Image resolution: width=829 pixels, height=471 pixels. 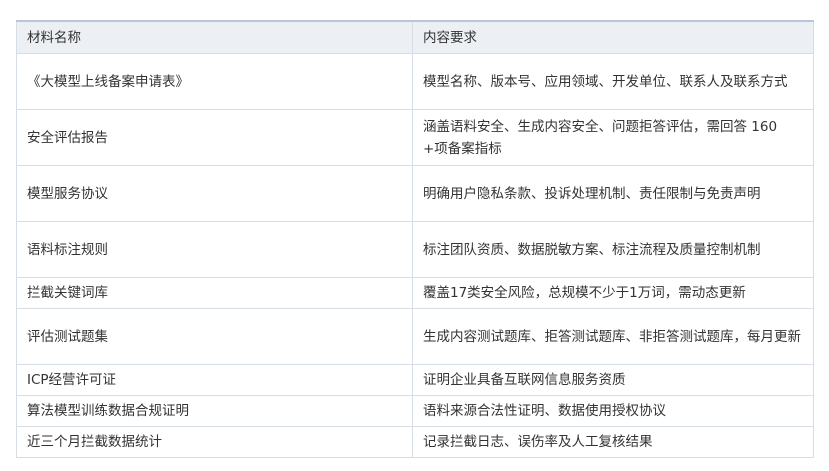 What do you see at coordinates (613, 411) in the screenshot?
I see `requirement-cell: 语料来源合法性证明、数据使用授权协议` at bounding box center [613, 411].